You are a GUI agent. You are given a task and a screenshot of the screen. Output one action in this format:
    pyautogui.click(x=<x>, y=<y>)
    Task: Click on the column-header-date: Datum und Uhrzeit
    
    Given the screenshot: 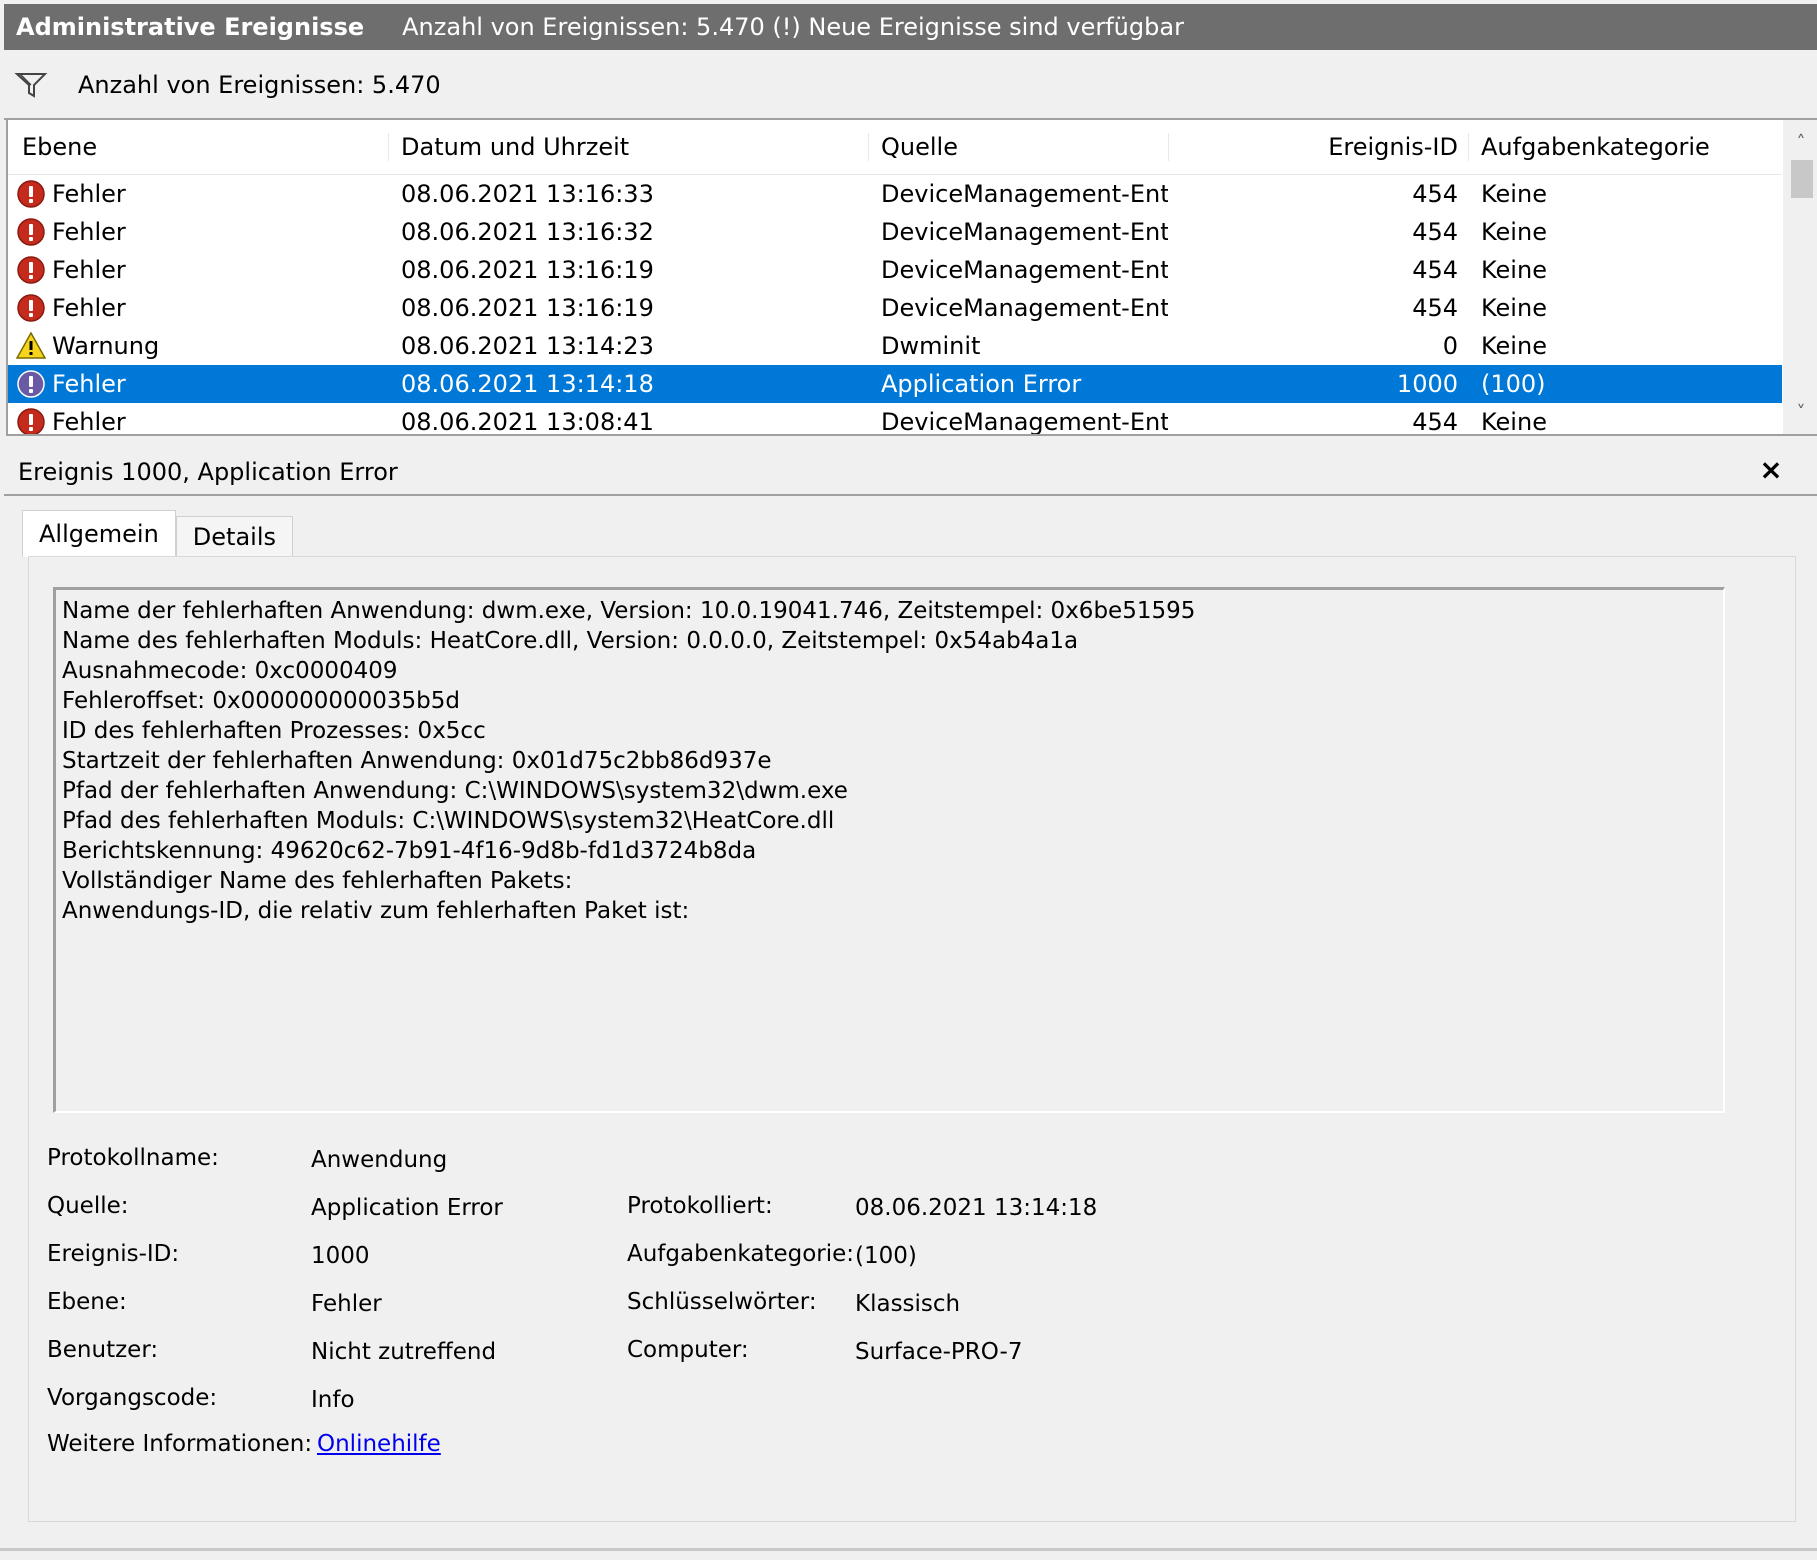 What is the action you would take?
    pyautogui.click(x=628, y=147)
    